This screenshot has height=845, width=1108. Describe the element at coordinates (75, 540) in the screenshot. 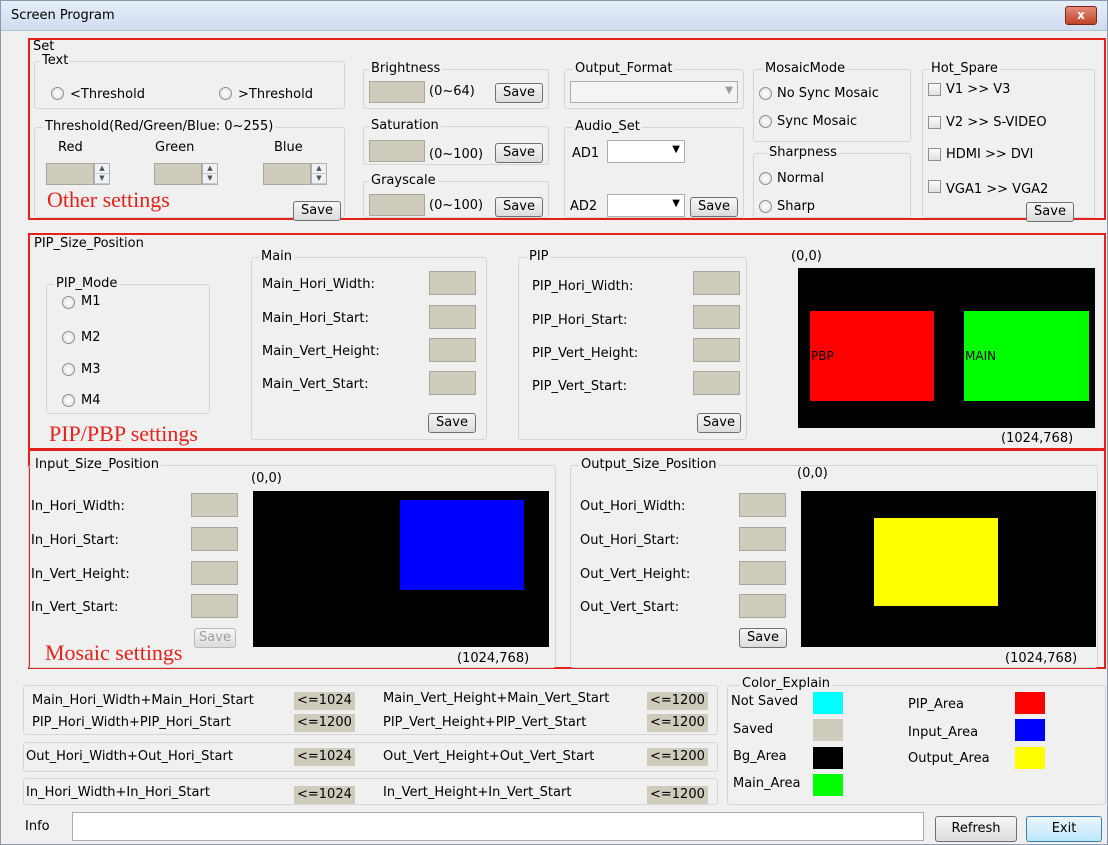

I see `in-hori-start-label: In_Hori_Start:` at that location.